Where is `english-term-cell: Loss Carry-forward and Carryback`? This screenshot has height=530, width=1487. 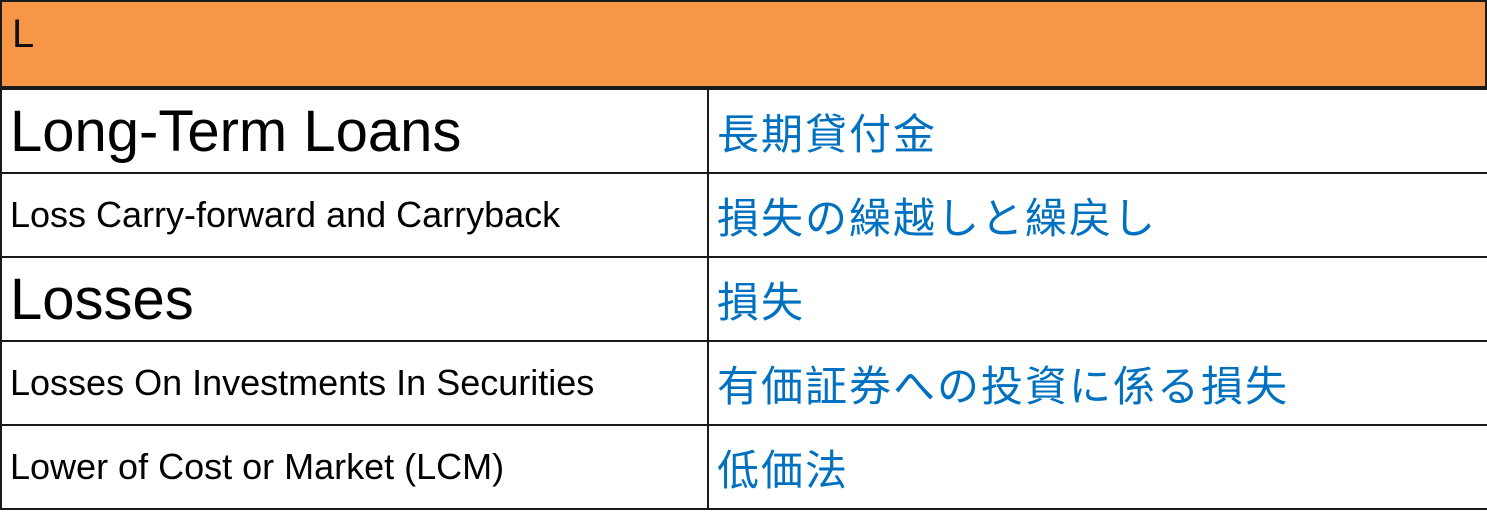 english-term-cell: Loss Carry-forward and Carryback is located at coordinates (354, 215).